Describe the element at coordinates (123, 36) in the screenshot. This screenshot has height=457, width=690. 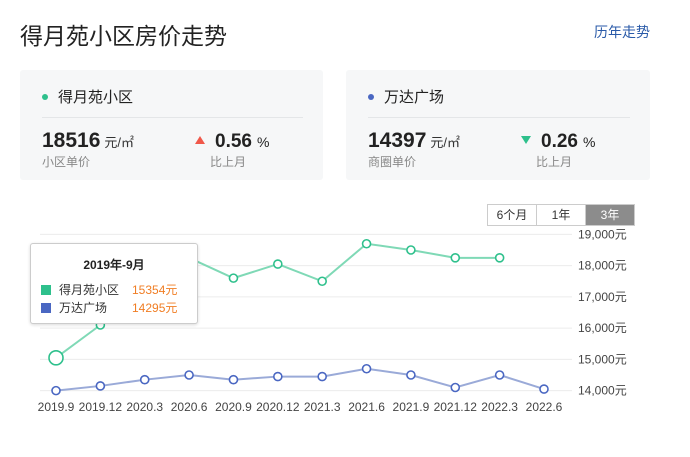
I see `page-title: 得月苑小区房价走势` at that location.